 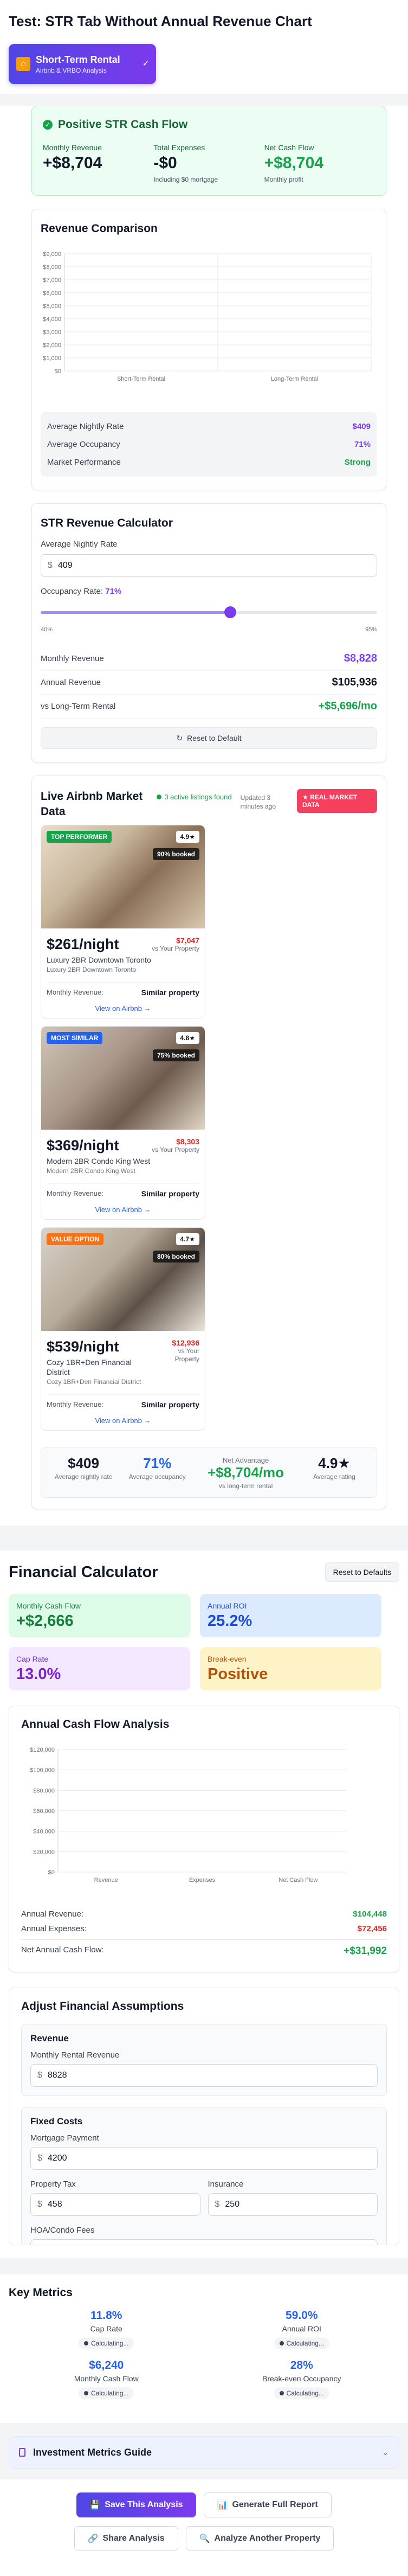 What do you see at coordinates (52, 267) in the screenshot?
I see `y-tick-label: $8,000` at bounding box center [52, 267].